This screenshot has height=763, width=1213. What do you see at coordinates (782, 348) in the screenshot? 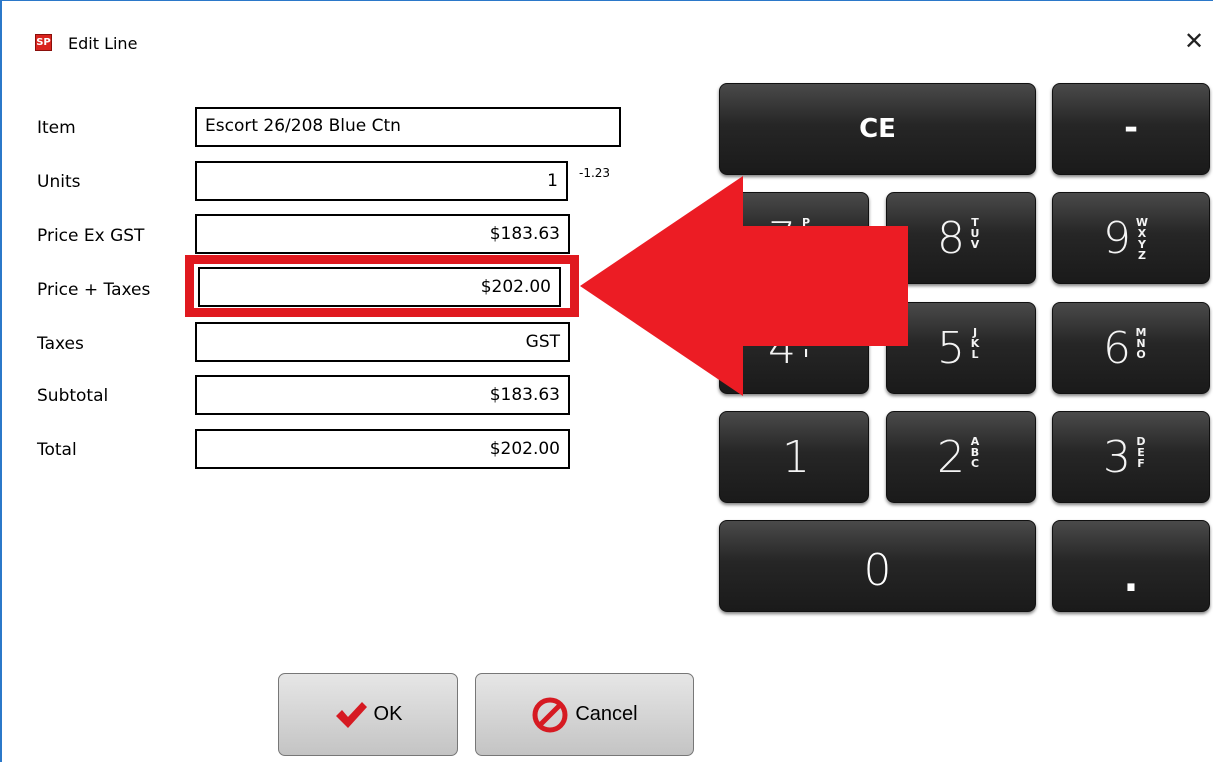
I see `digit-4: 4` at bounding box center [782, 348].